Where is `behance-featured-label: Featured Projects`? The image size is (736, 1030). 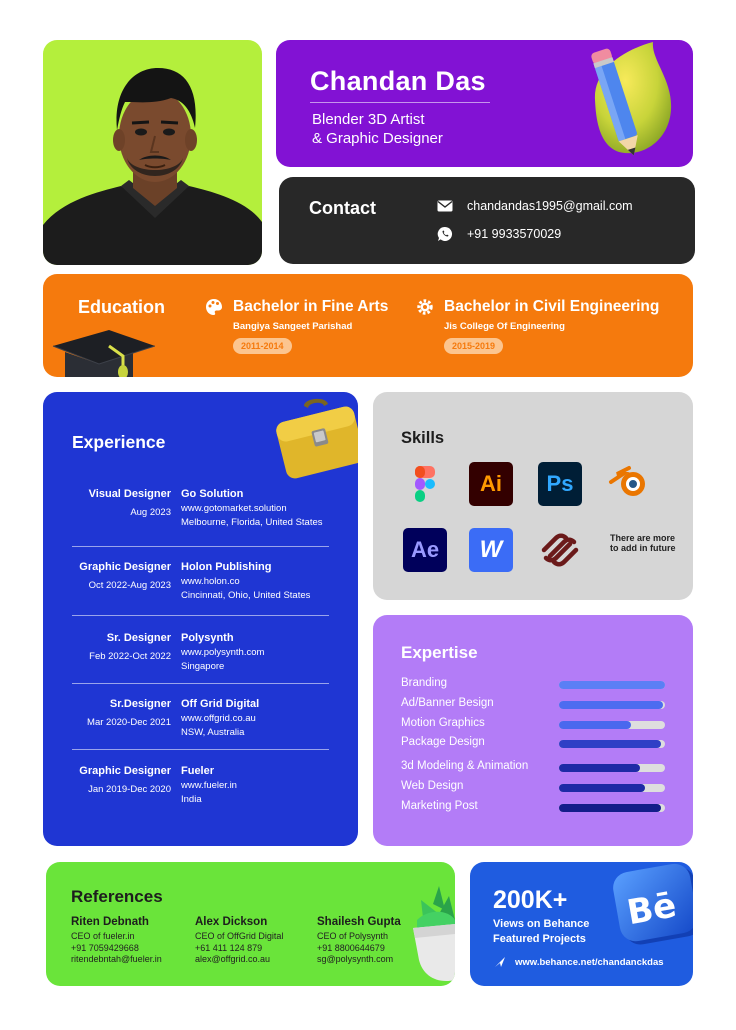 behance-featured-label: Featured Projects is located at coordinates (539, 939).